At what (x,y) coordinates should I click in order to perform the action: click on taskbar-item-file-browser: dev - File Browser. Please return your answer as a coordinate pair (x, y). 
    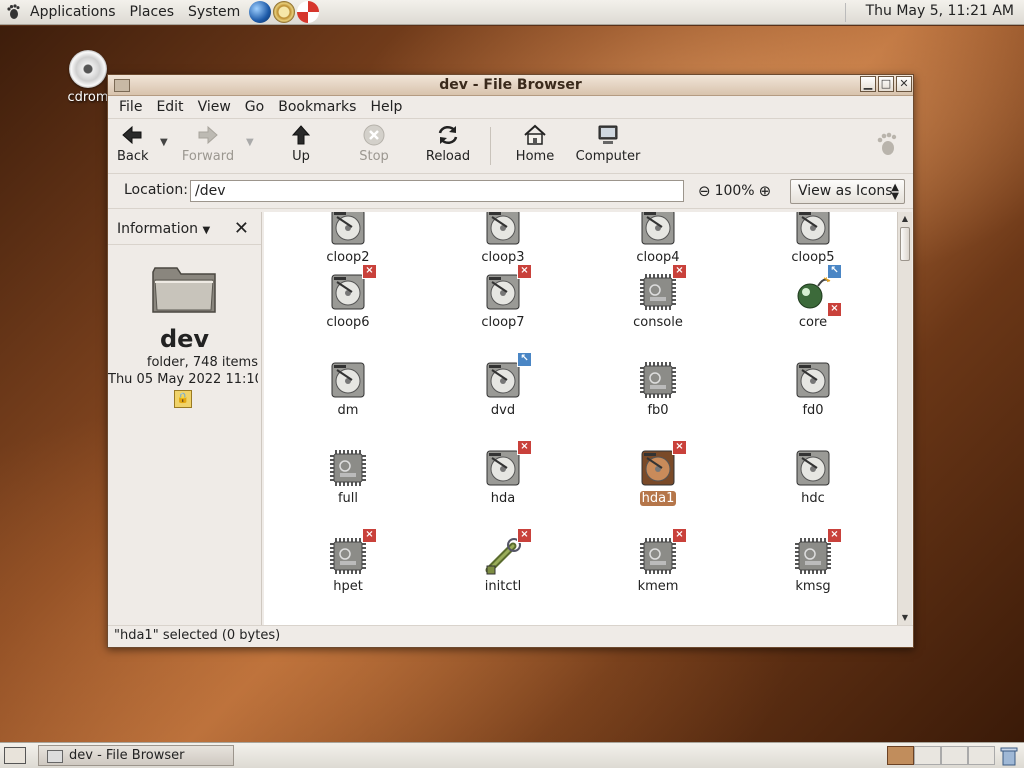
    Looking at the image, I should click on (136, 755).